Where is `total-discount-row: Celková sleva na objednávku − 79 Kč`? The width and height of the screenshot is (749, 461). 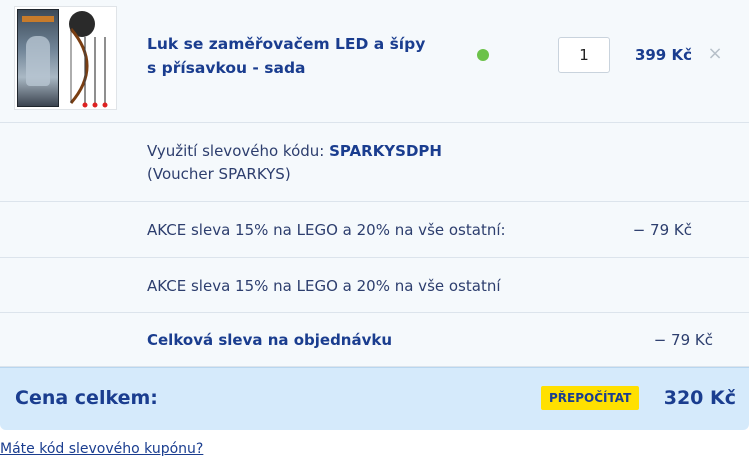
total-discount-row: Celková sleva na objednávku − 79 Kč is located at coordinates (374, 340).